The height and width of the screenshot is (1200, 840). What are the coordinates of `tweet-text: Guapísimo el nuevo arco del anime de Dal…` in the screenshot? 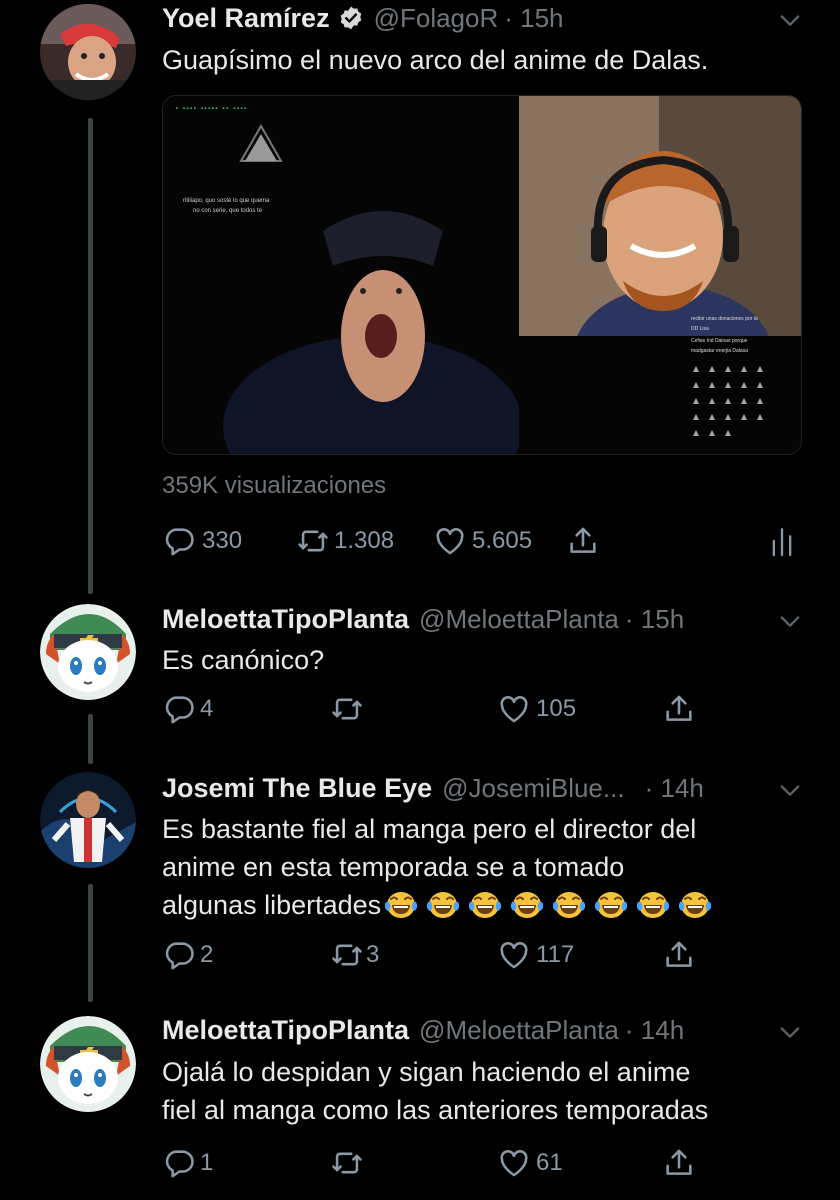 It's located at (435, 60).